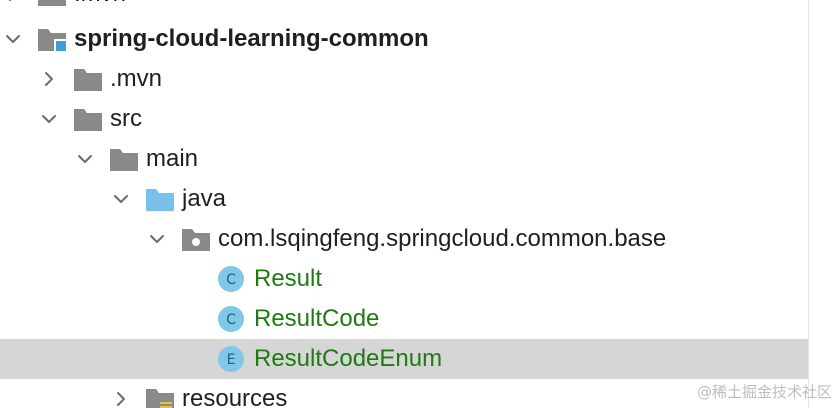 Image resolution: width=836 pixels, height=408 pixels. I want to click on source-folder-icon, so click(160, 199).